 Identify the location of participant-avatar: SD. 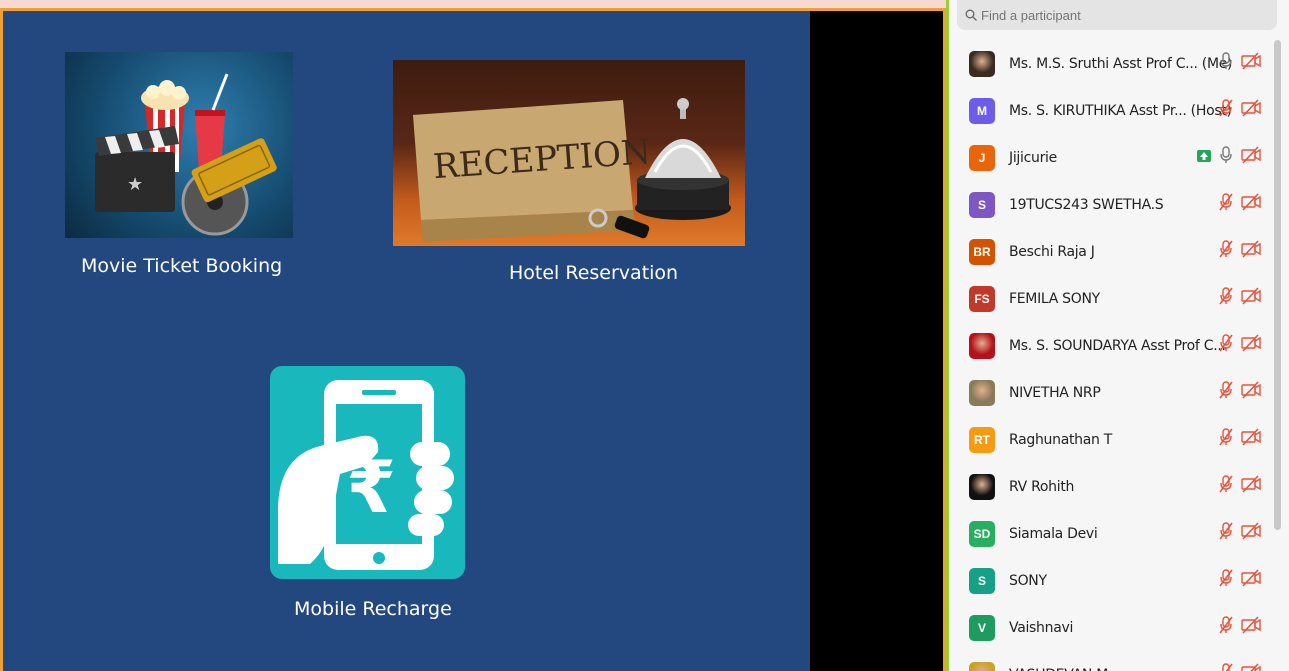
(982, 533).